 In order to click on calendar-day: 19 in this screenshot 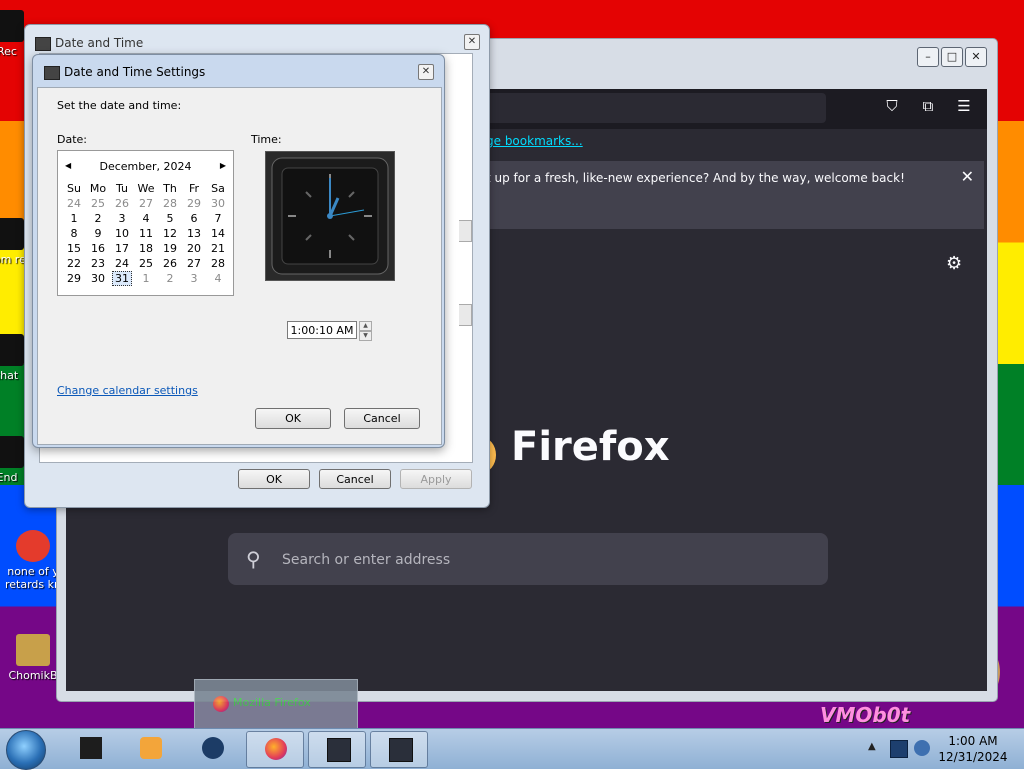, I will do `click(170, 248)`.